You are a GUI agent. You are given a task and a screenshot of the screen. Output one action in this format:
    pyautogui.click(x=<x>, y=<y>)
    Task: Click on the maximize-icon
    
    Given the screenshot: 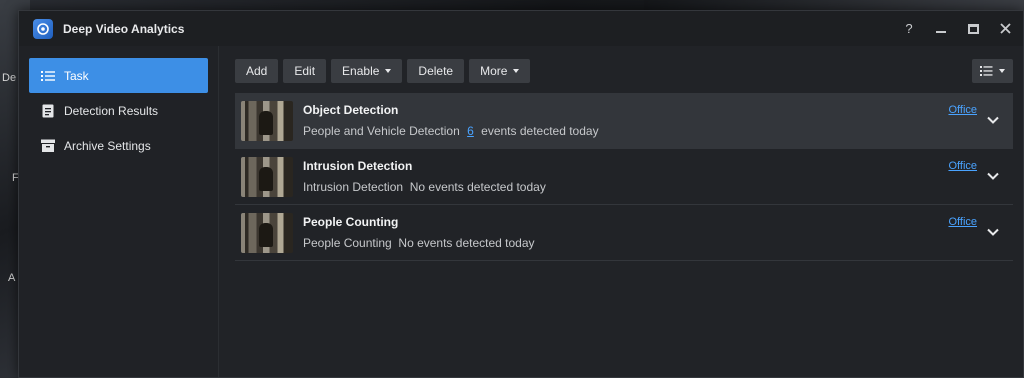 What is the action you would take?
    pyautogui.click(x=973, y=28)
    